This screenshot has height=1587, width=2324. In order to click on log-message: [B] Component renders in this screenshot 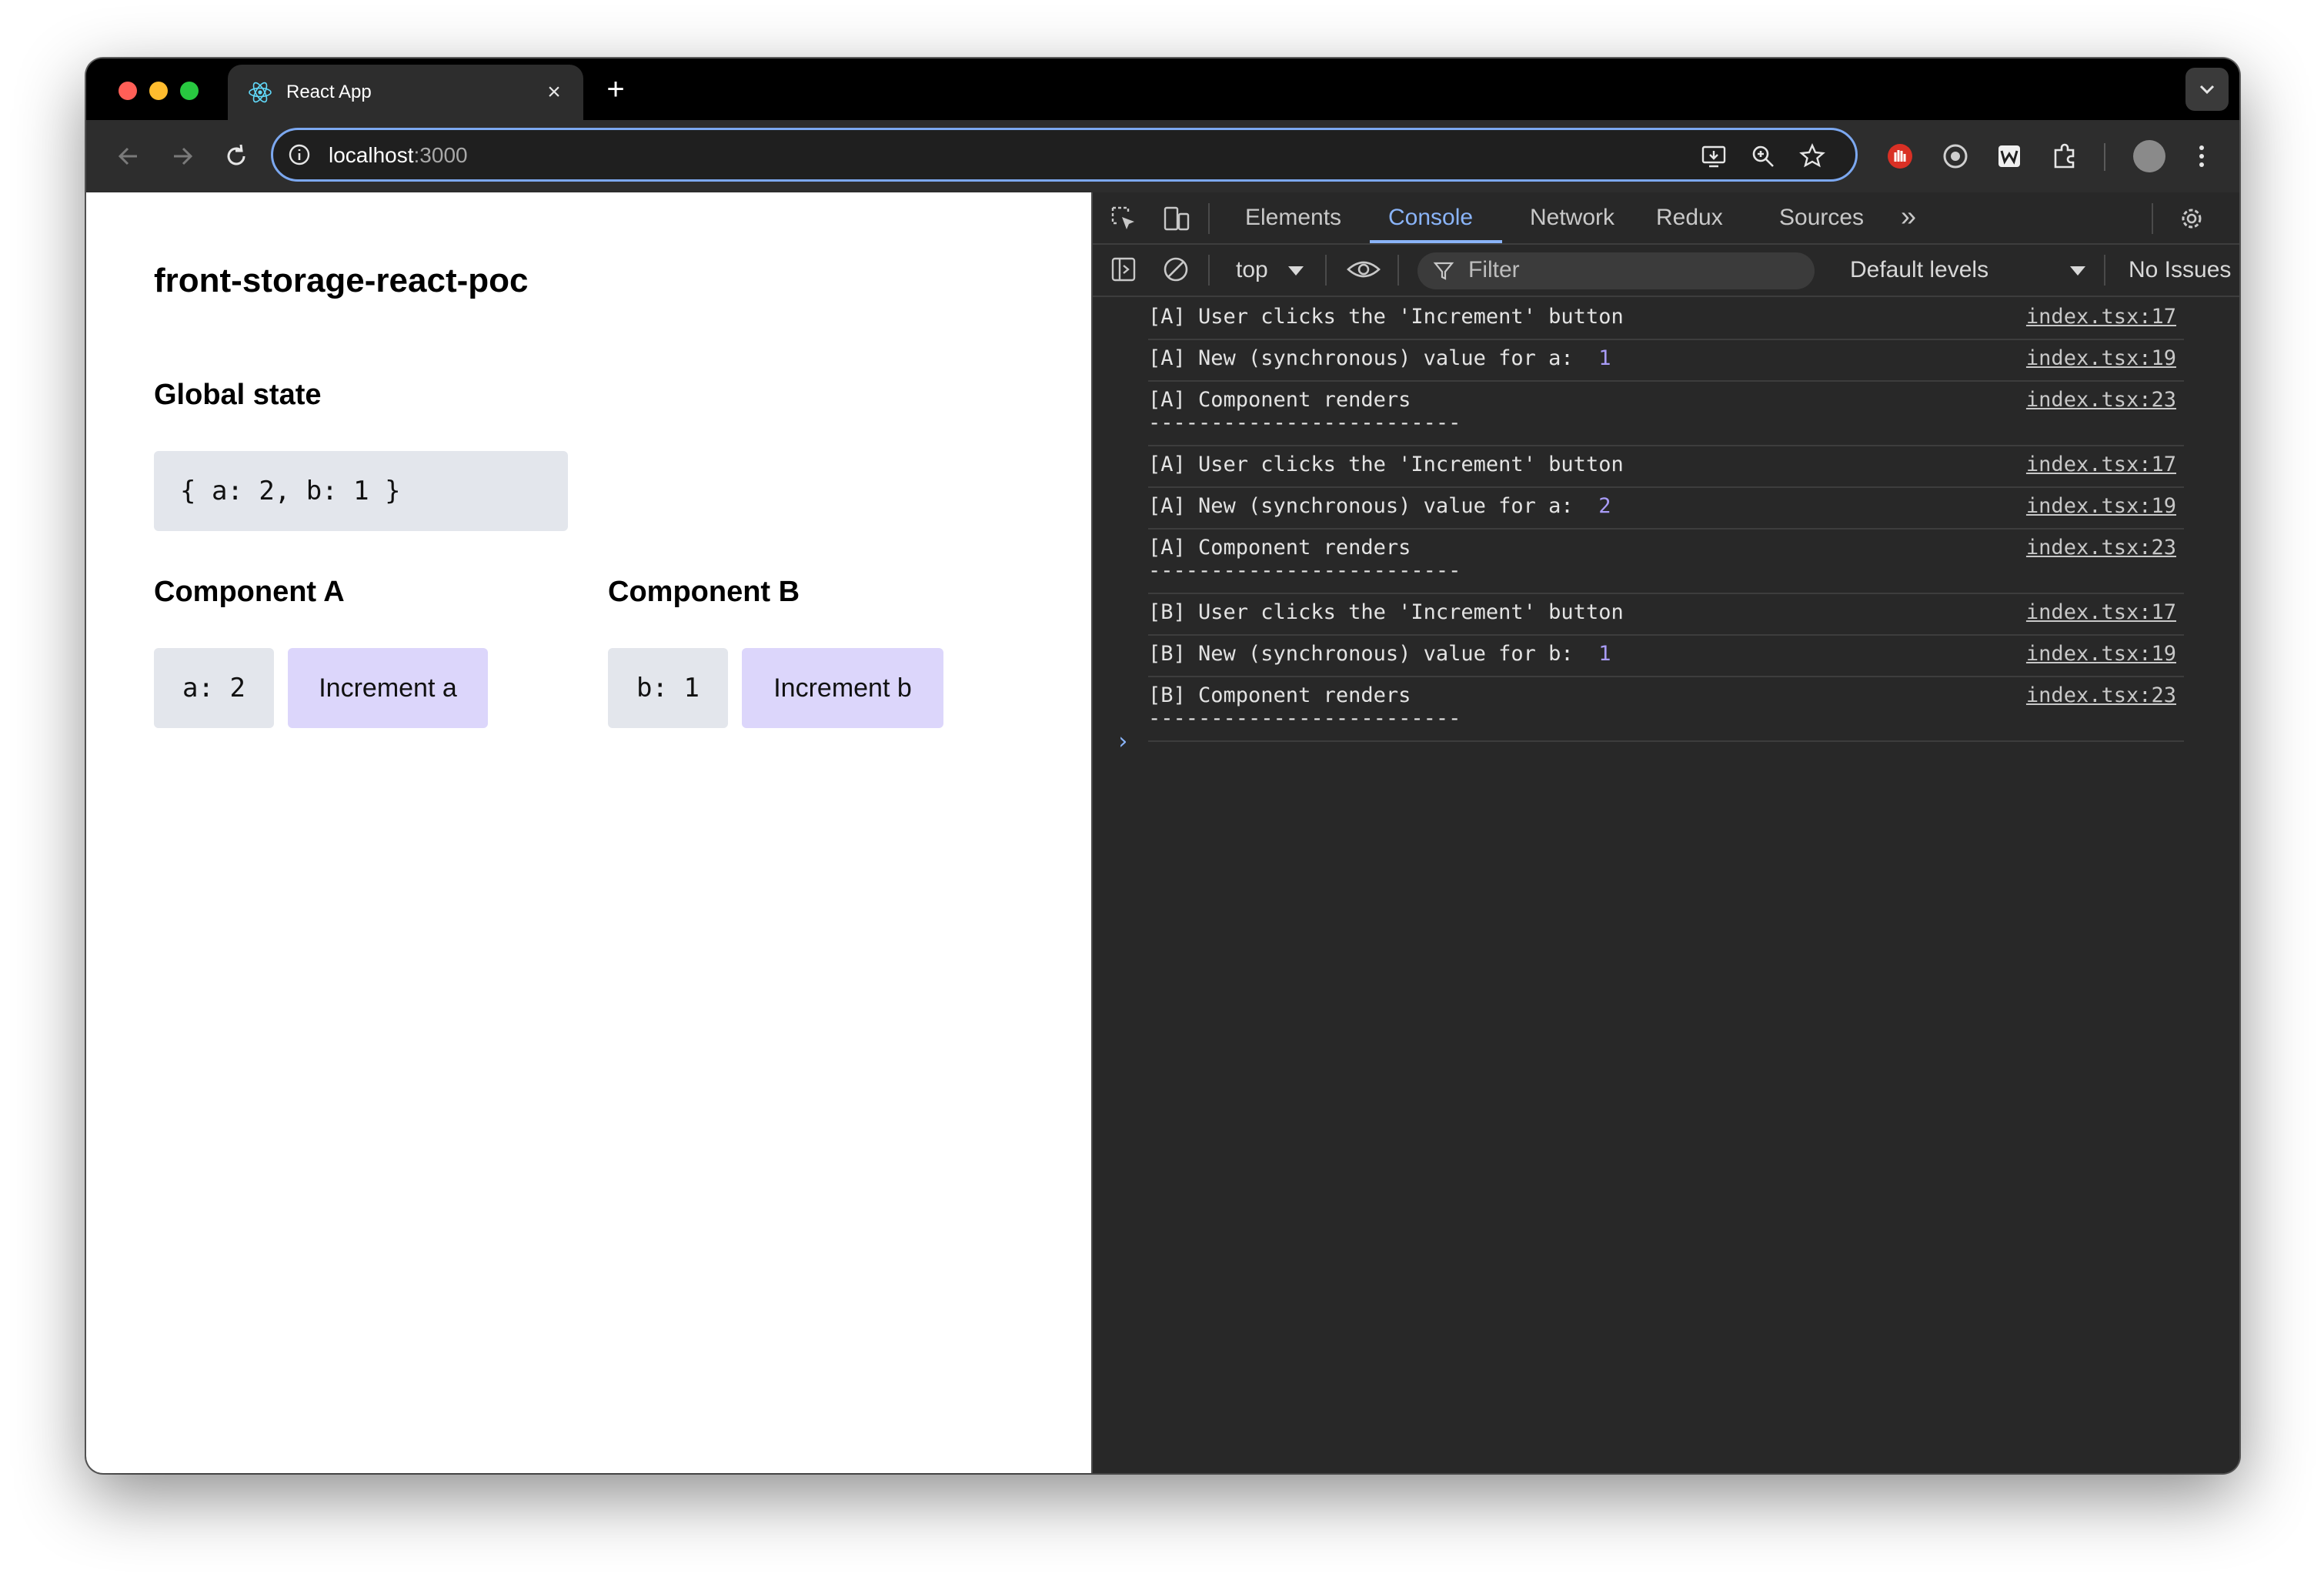, I will do `click(1279, 695)`.